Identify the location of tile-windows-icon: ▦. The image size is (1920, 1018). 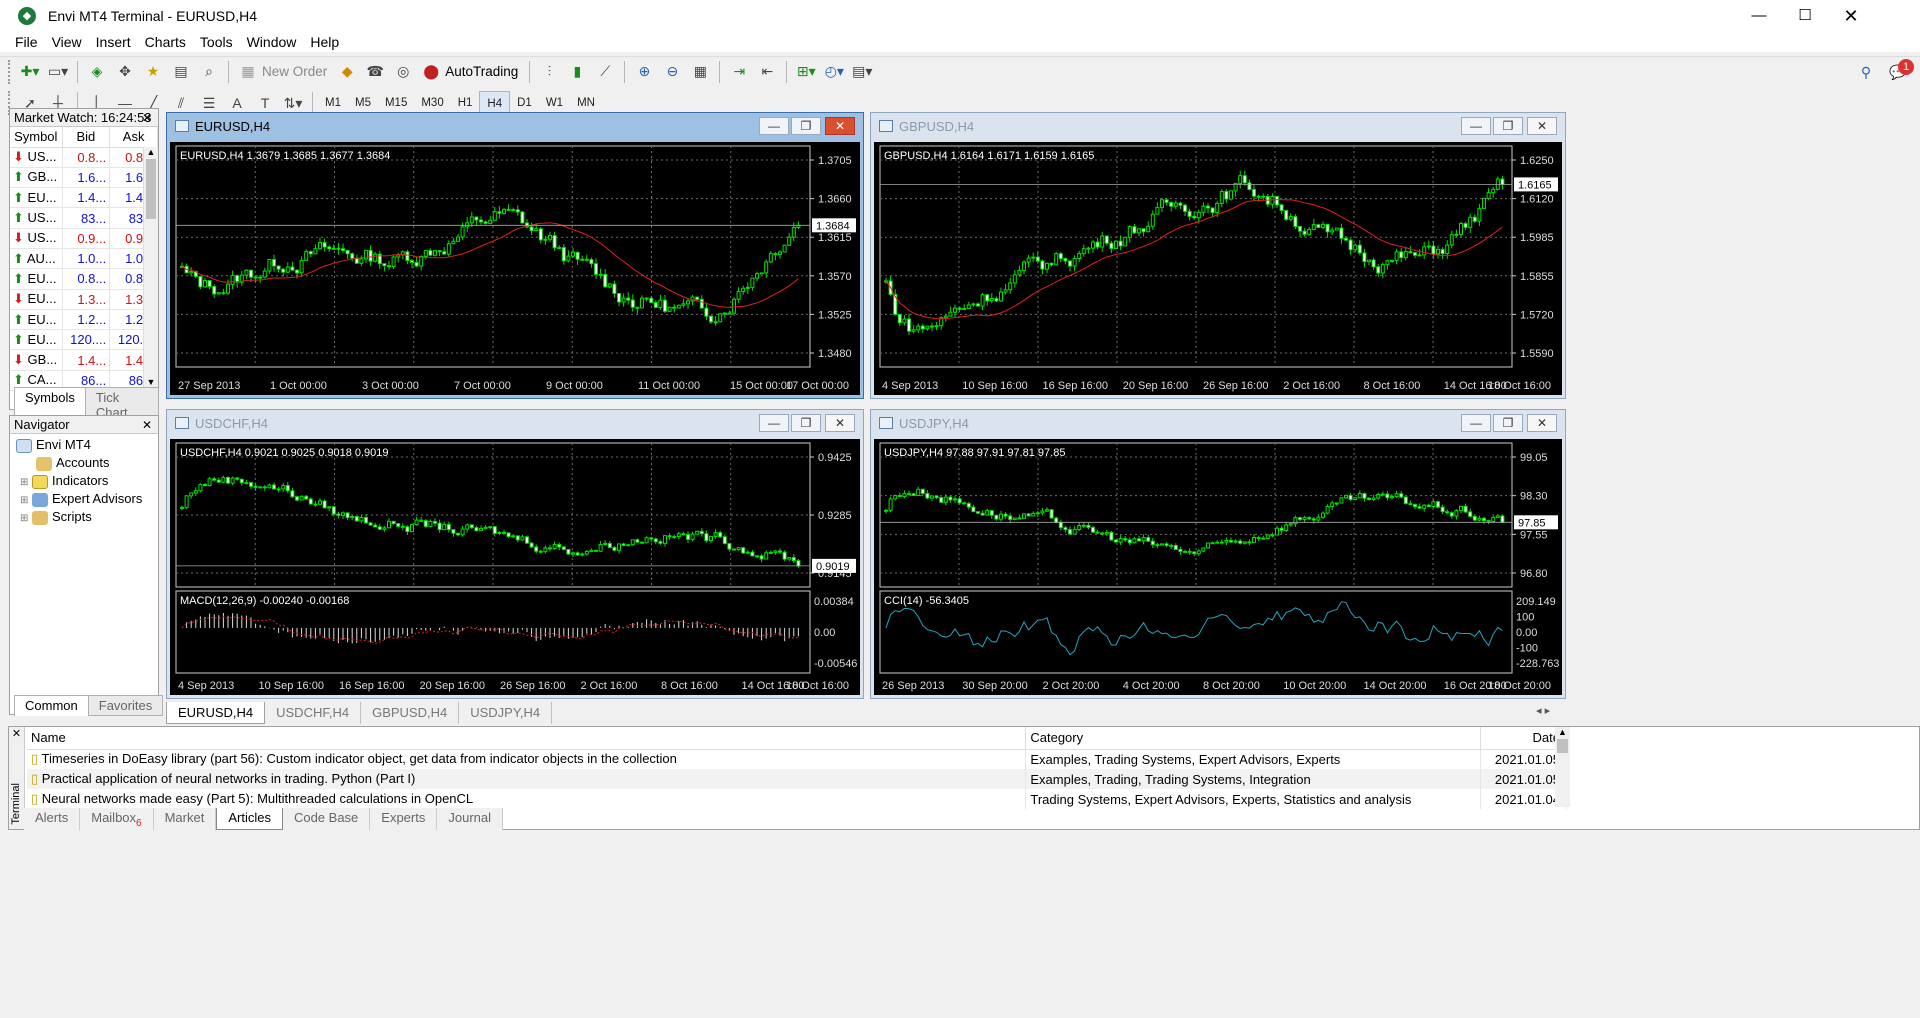
(700, 72).